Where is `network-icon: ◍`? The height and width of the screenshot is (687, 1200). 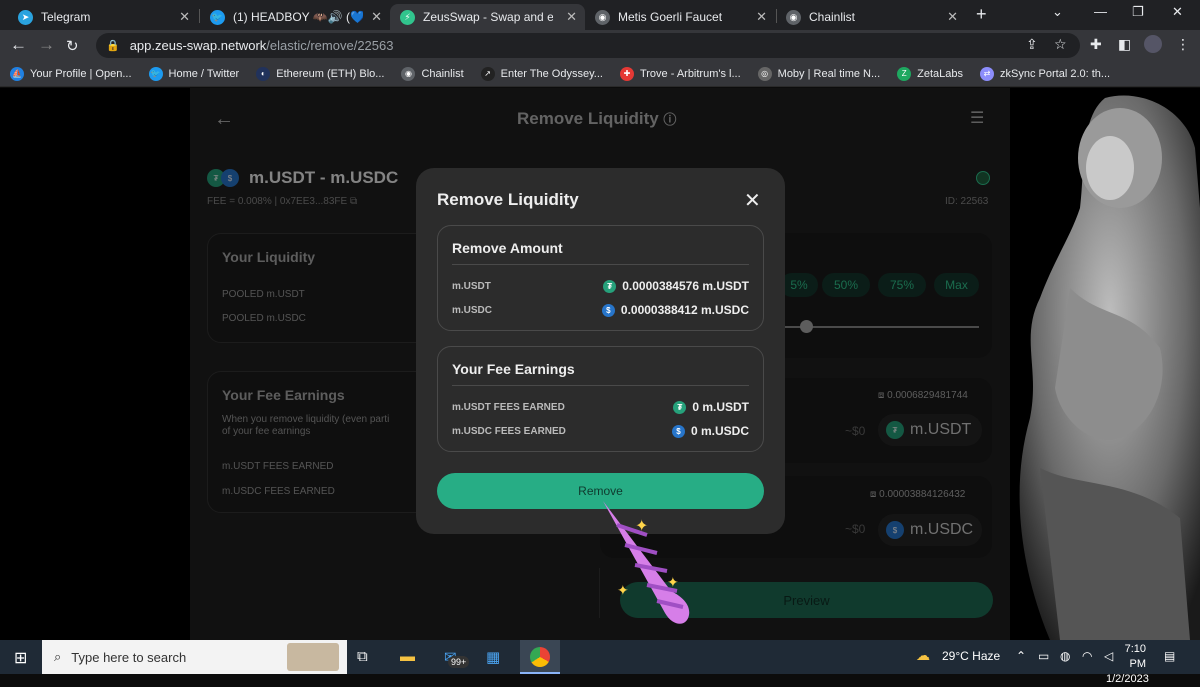
network-icon: ◍ is located at coordinates (1065, 656).